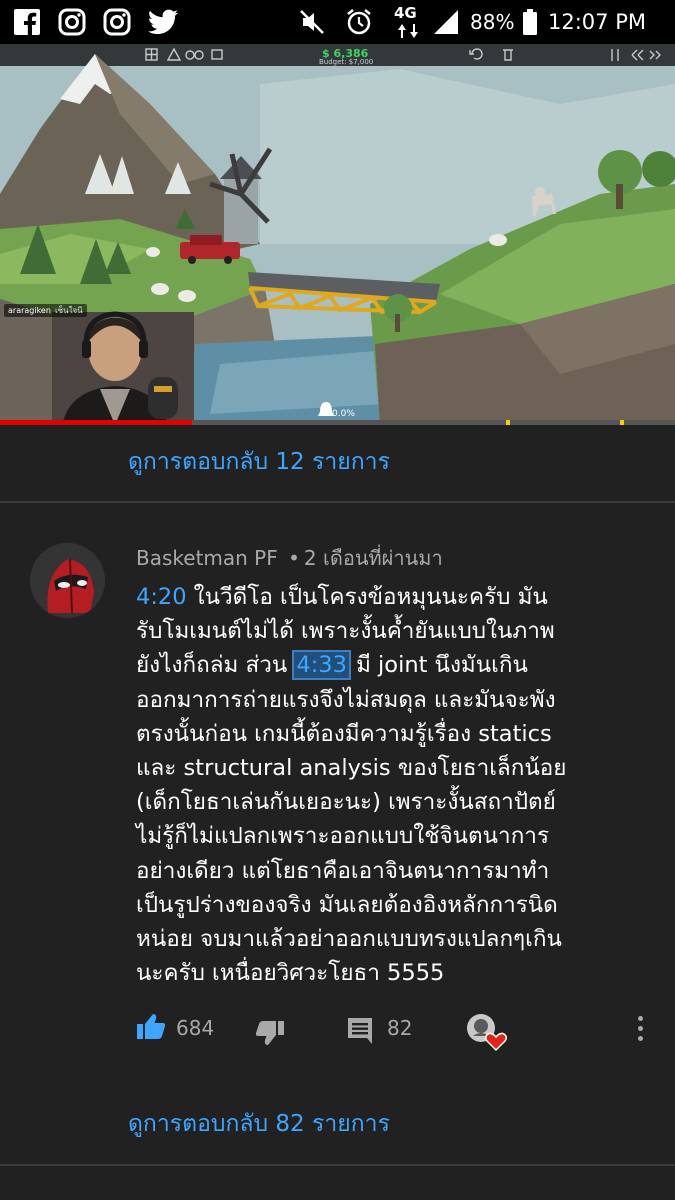 The width and height of the screenshot is (675, 1200). Describe the element at coordinates (346, 699) in the screenshot. I see `comment-text-segment: ออกมาการถ่ายแรงจึงไม่สมดุล และมันจะพัง` at that location.